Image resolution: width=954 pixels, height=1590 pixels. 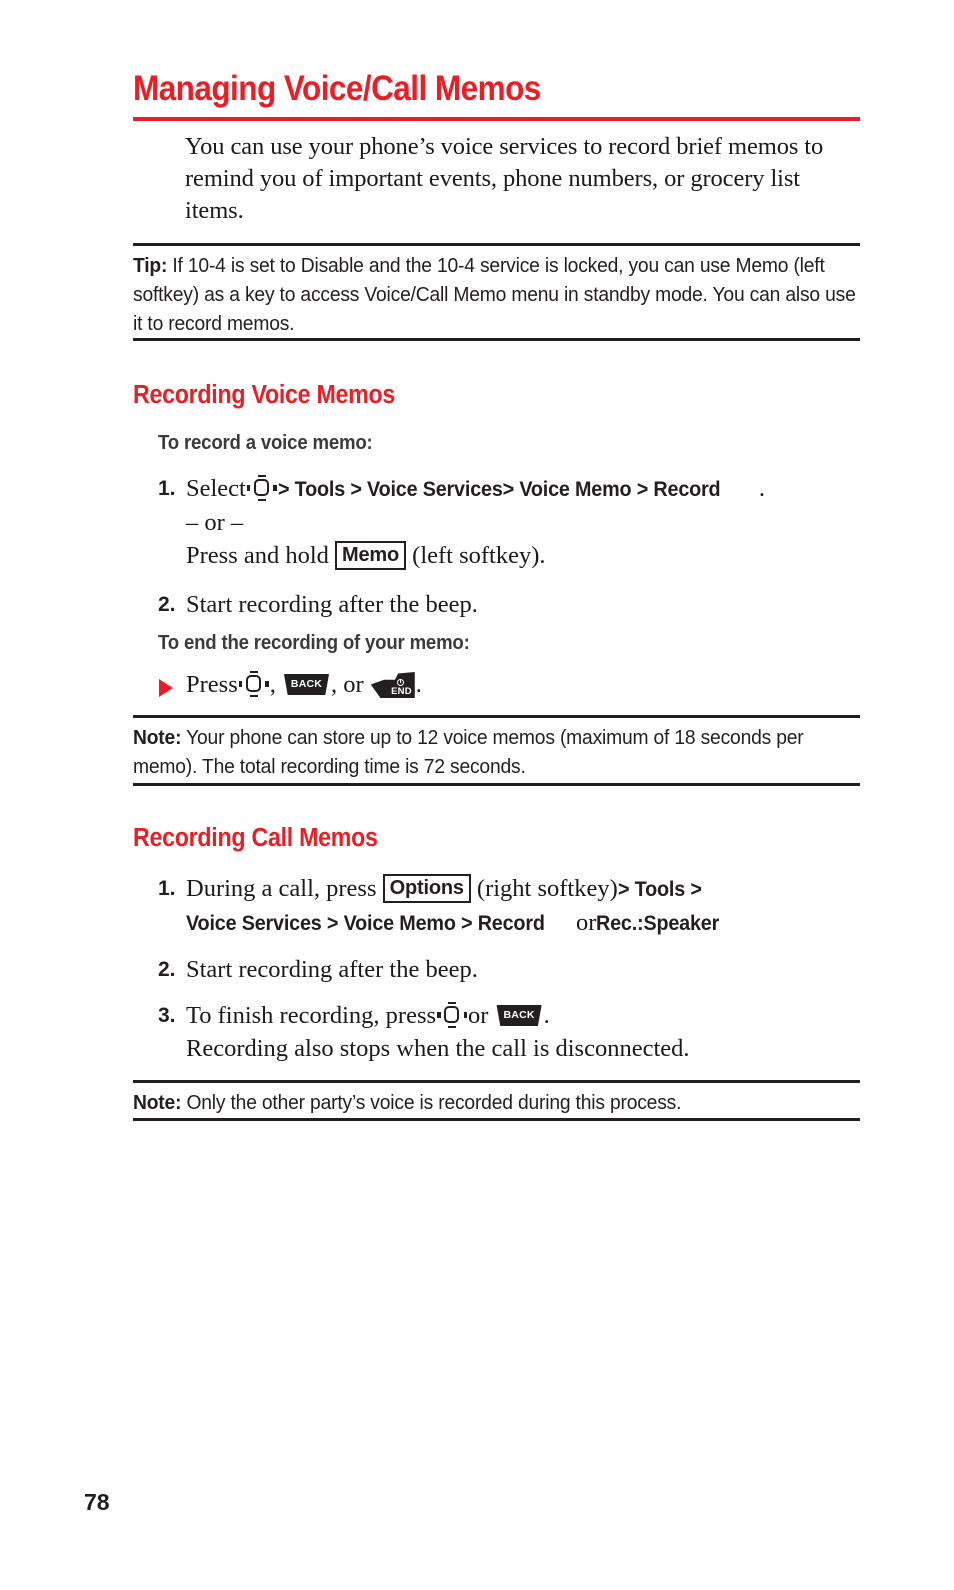 I want to click on tip-rule-bottom, so click(x=496, y=339).